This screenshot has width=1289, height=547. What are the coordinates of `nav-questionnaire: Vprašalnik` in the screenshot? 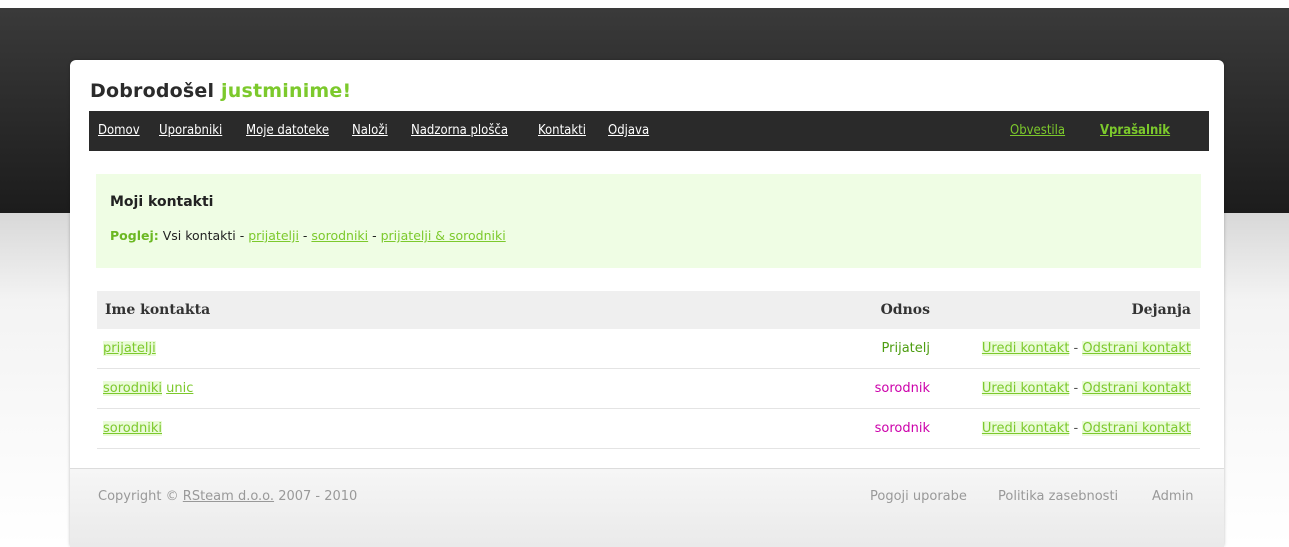 It's located at (1135, 130).